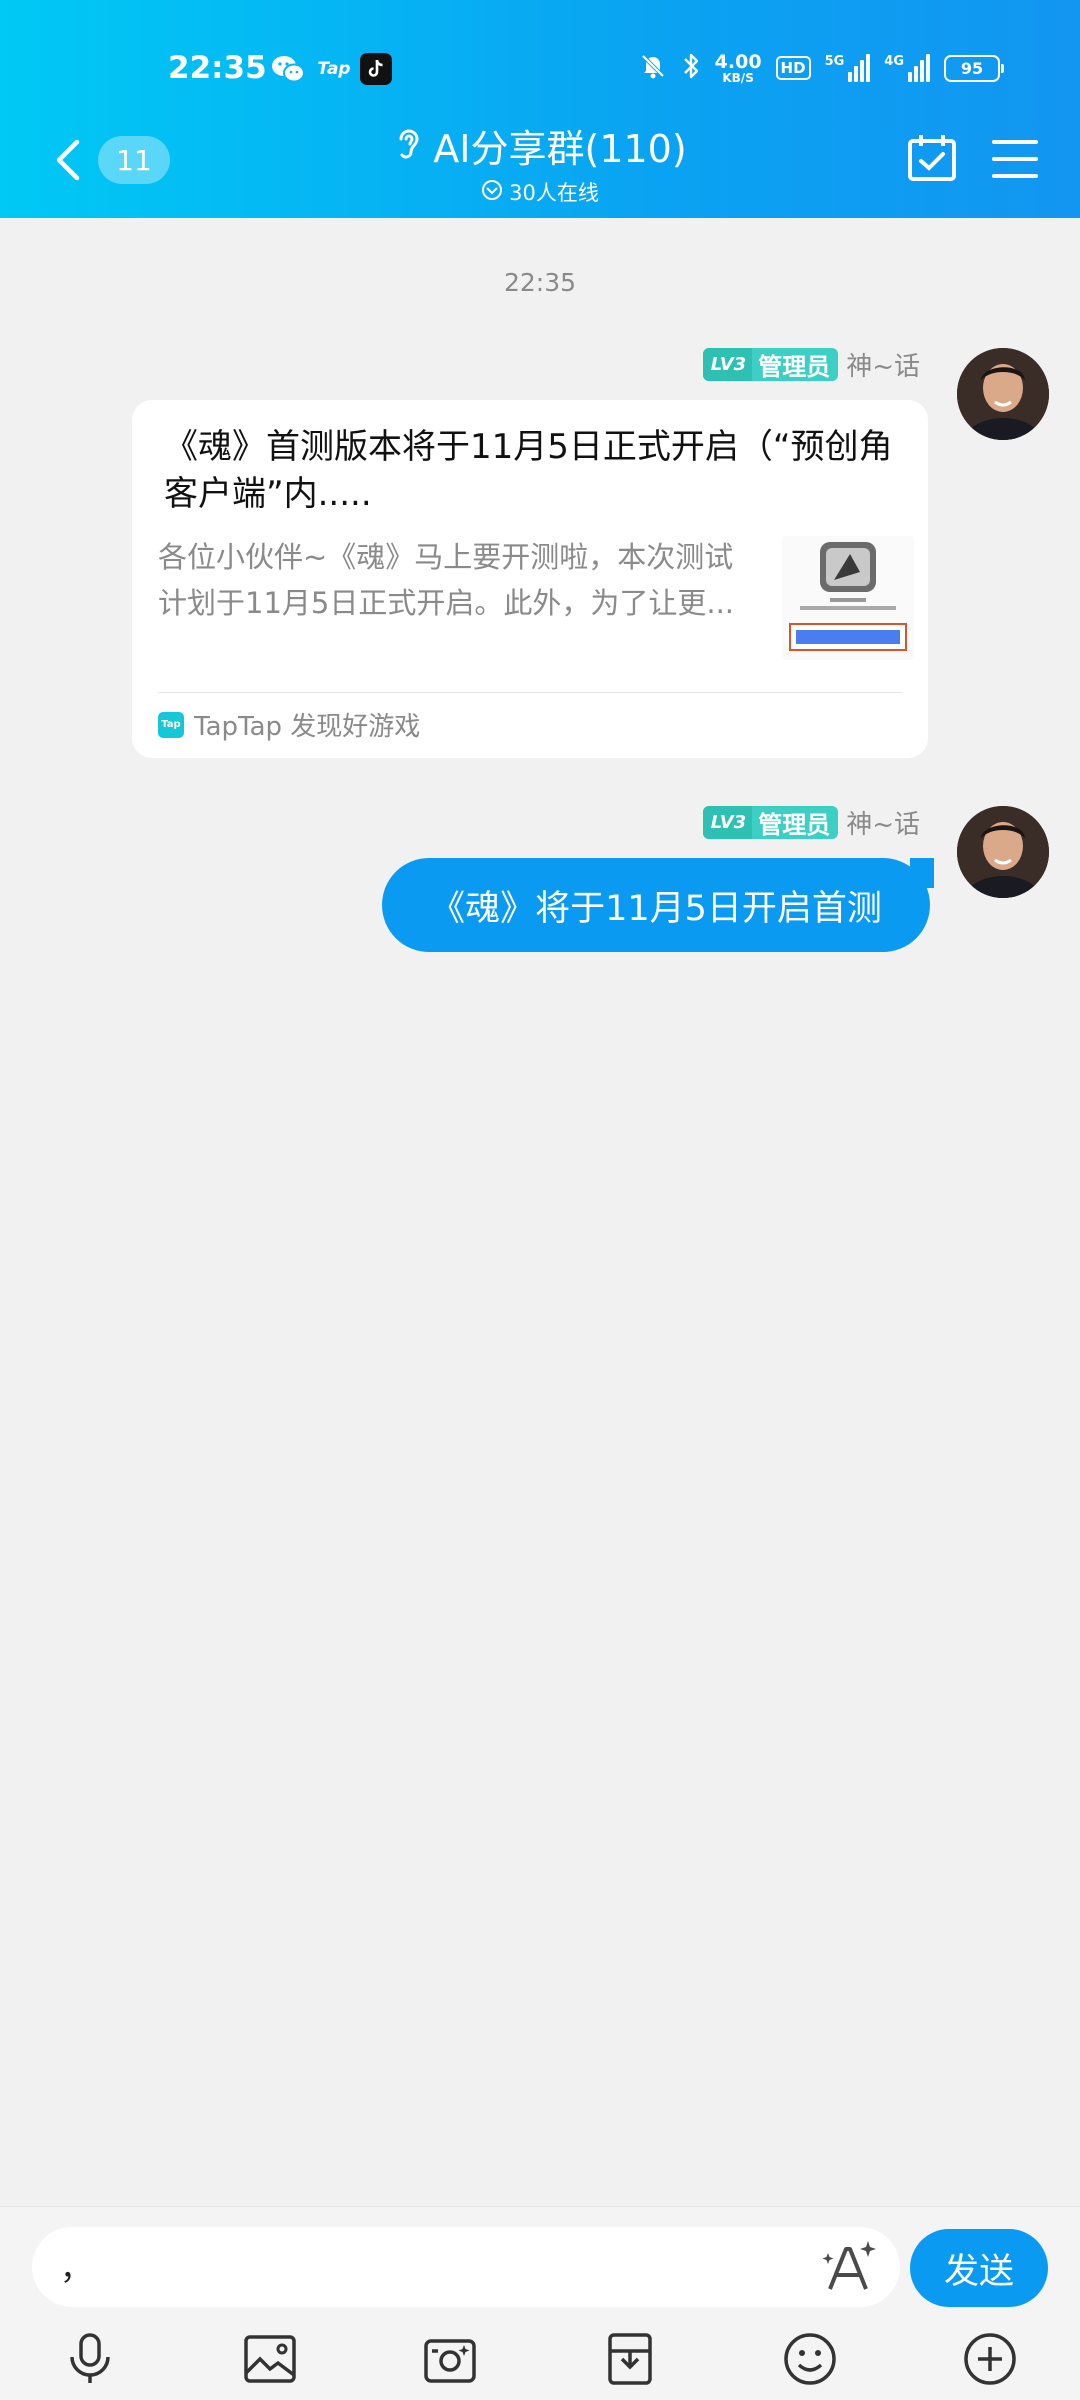 The height and width of the screenshot is (2400, 1080). Describe the element at coordinates (850, 2267) in the screenshot. I see `font-style-icon` at that location.